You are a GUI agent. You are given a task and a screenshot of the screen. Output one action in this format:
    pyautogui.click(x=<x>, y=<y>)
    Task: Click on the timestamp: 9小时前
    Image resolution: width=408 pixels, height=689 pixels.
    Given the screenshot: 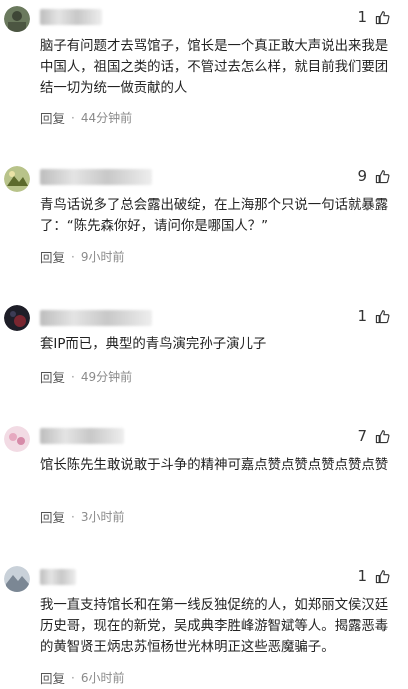 What is the action you would take?
    pyautogui.click(x=102, y=257)
    